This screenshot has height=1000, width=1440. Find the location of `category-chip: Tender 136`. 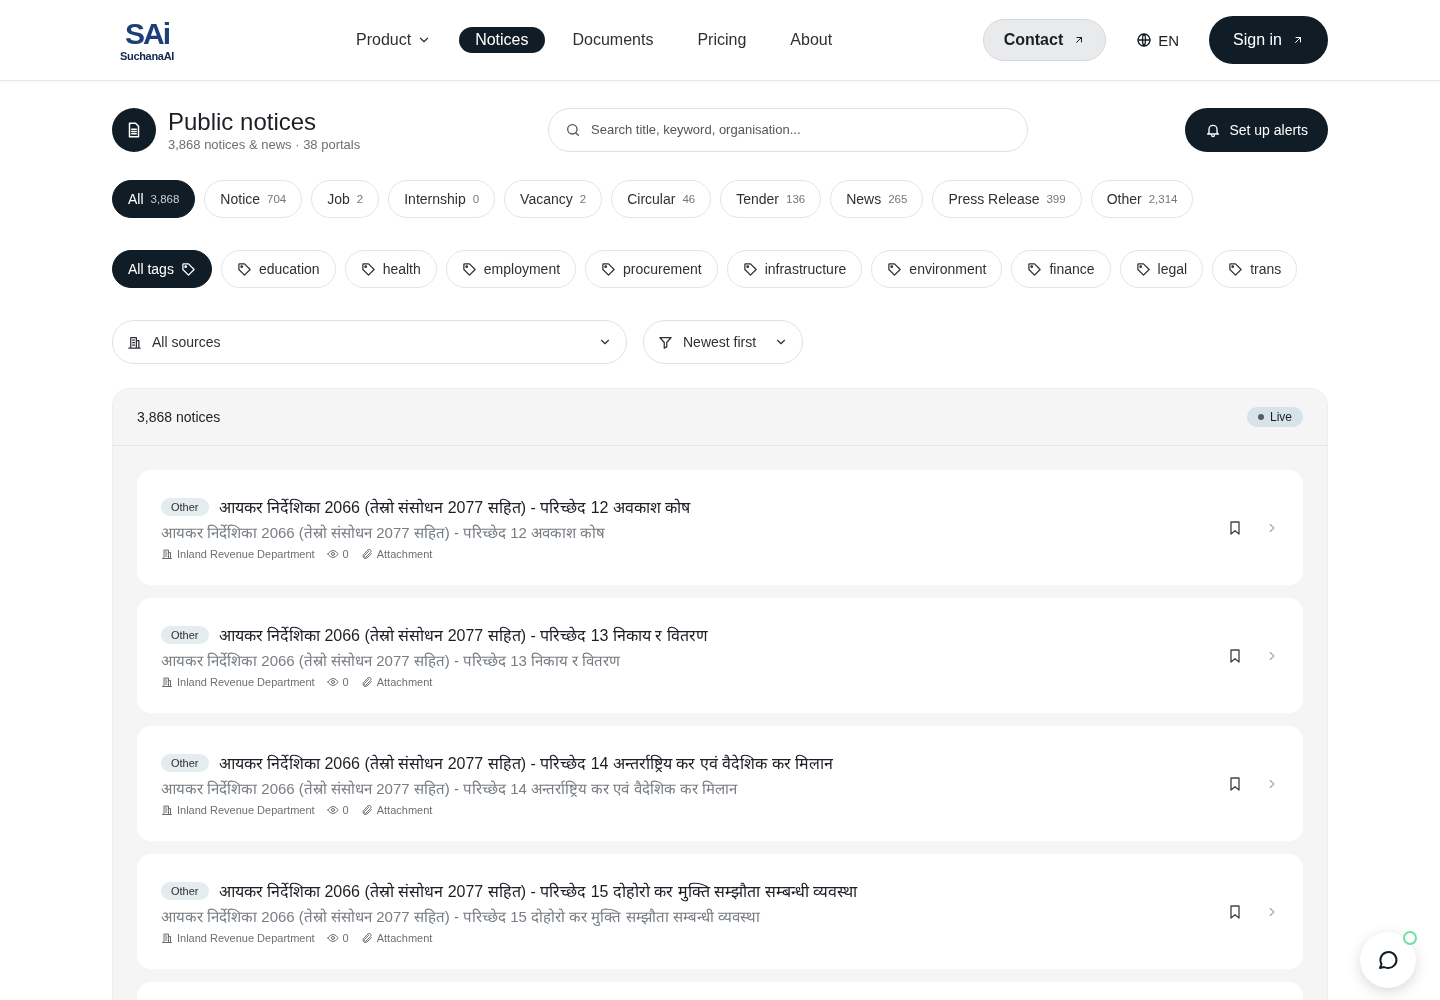

category-chip: Tender 136 is located at coordinates (771, 199).